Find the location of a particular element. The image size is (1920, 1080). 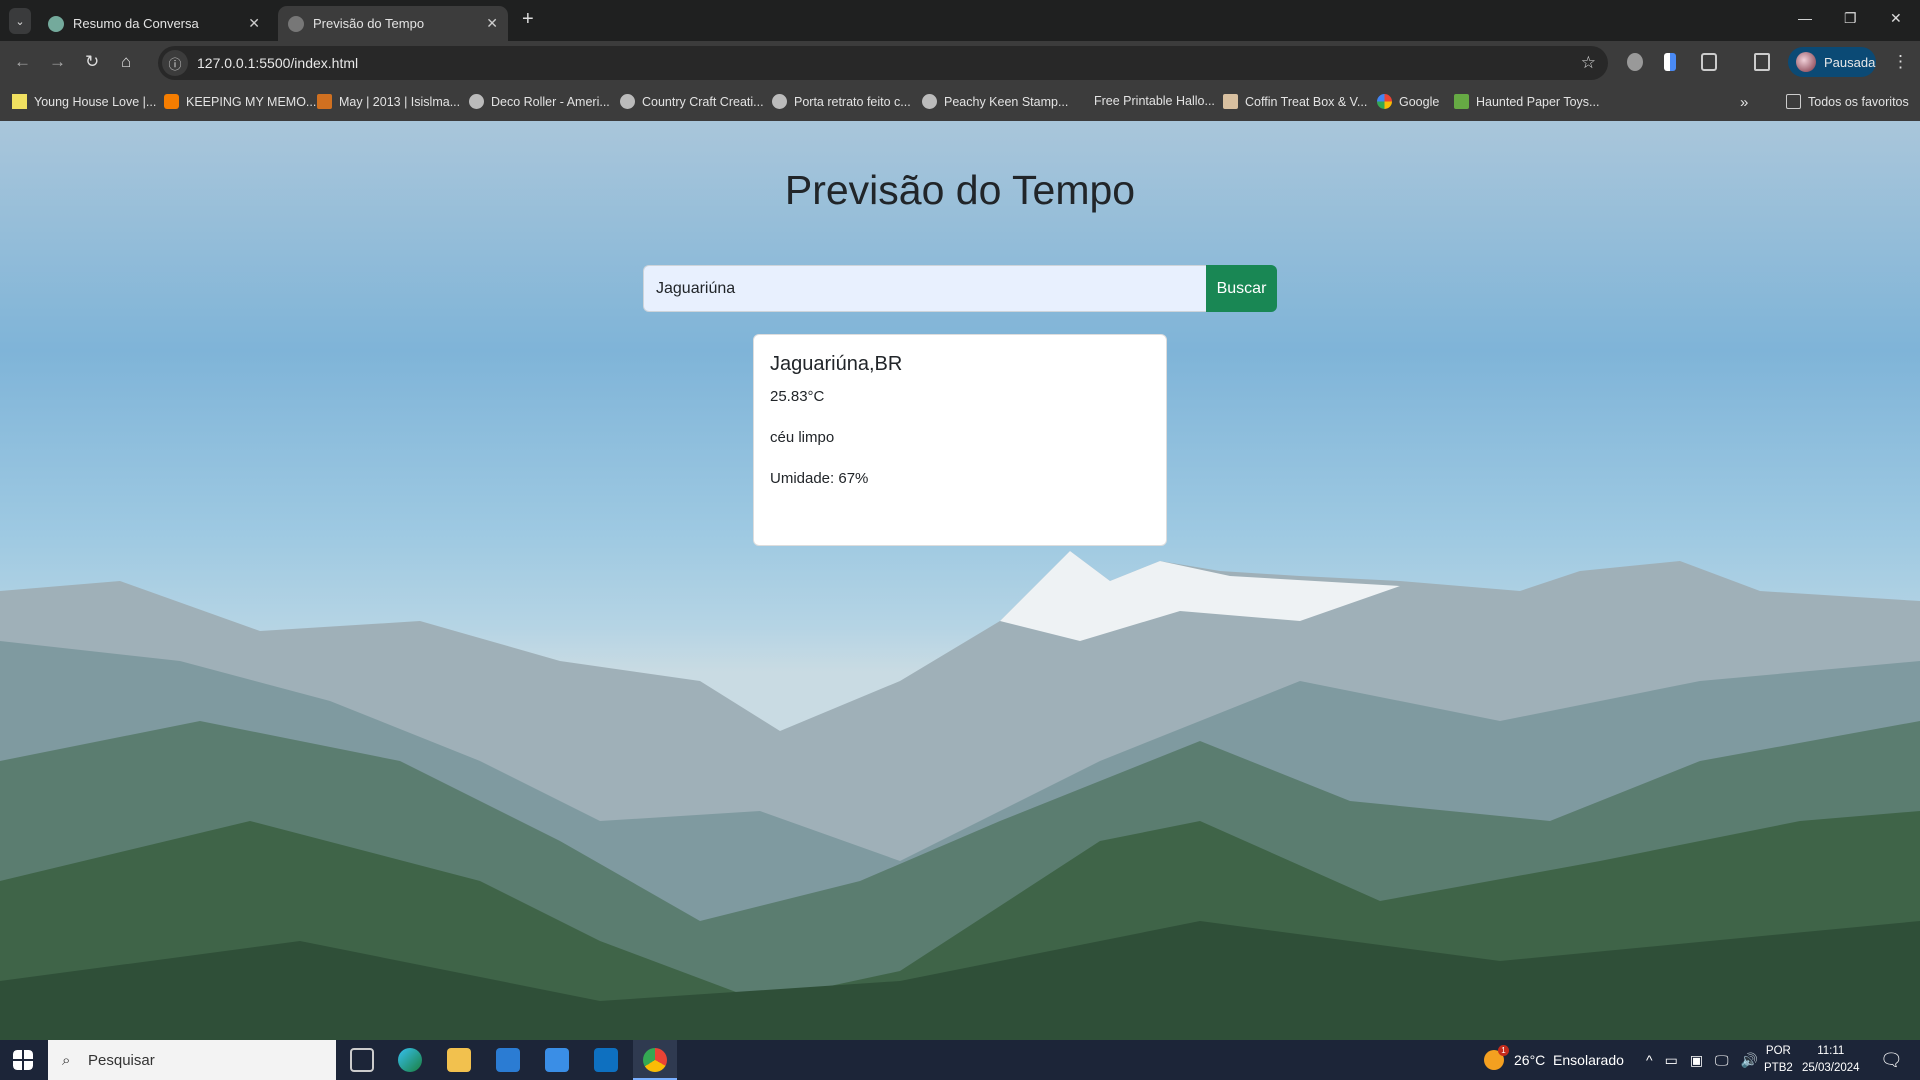

search-icon: ⌕ is located at coordinates (66, 1060).